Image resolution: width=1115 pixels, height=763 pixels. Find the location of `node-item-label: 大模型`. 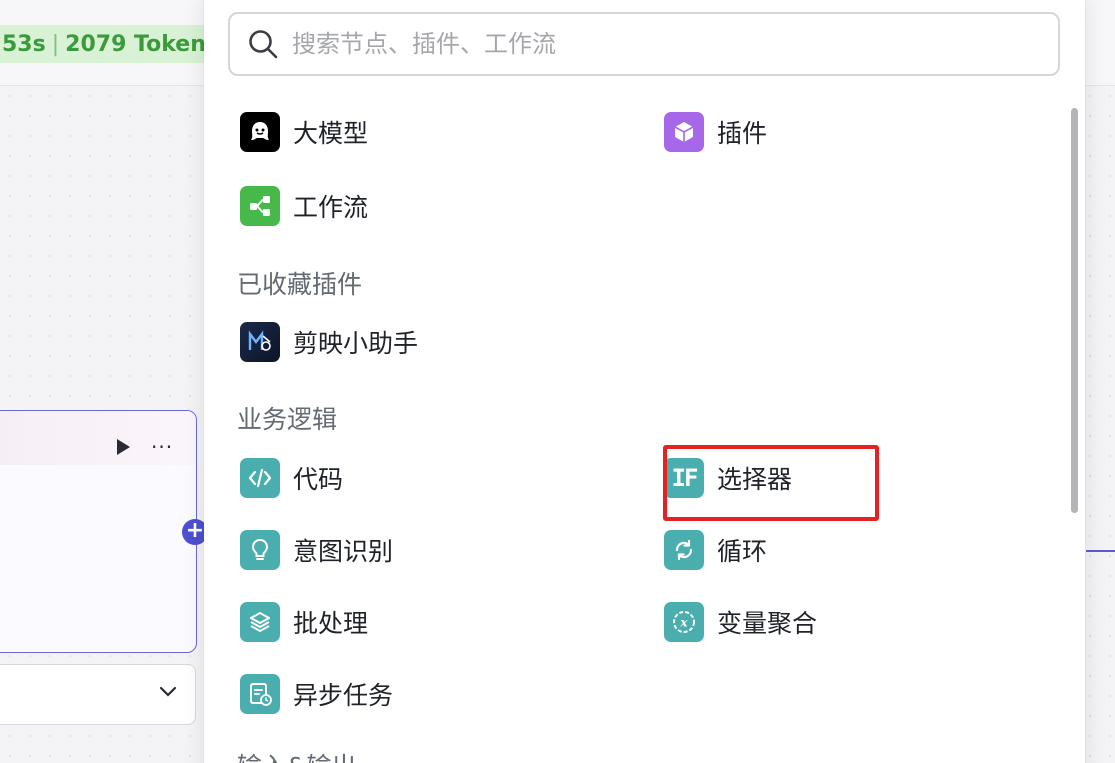

node-item-label: 大模型 is located at coordinates (331, 133).